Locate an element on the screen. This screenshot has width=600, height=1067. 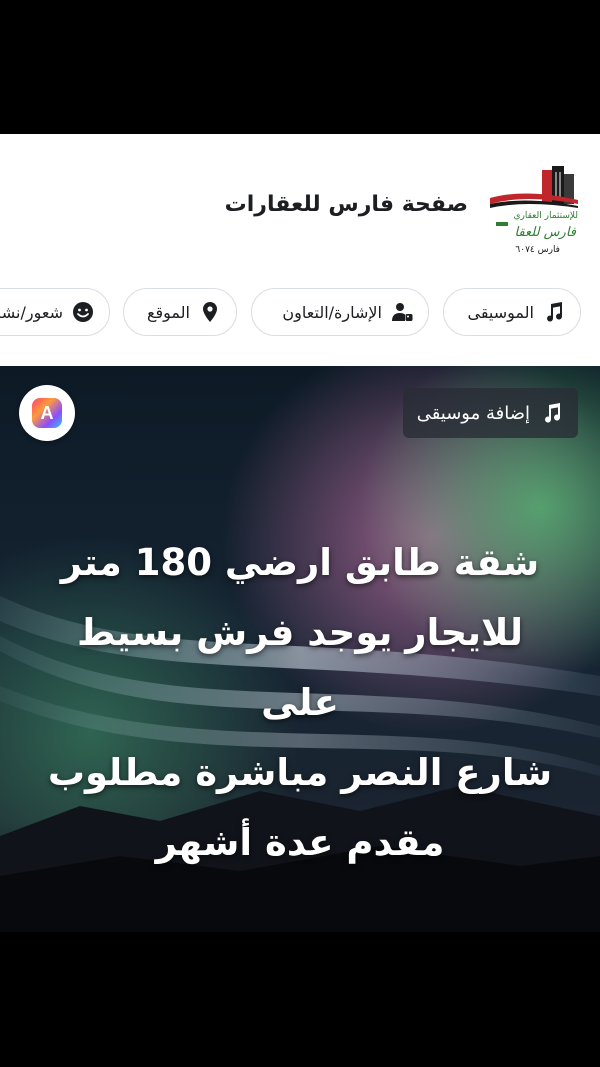
smiley-icon is located at coordinates (83, 312).